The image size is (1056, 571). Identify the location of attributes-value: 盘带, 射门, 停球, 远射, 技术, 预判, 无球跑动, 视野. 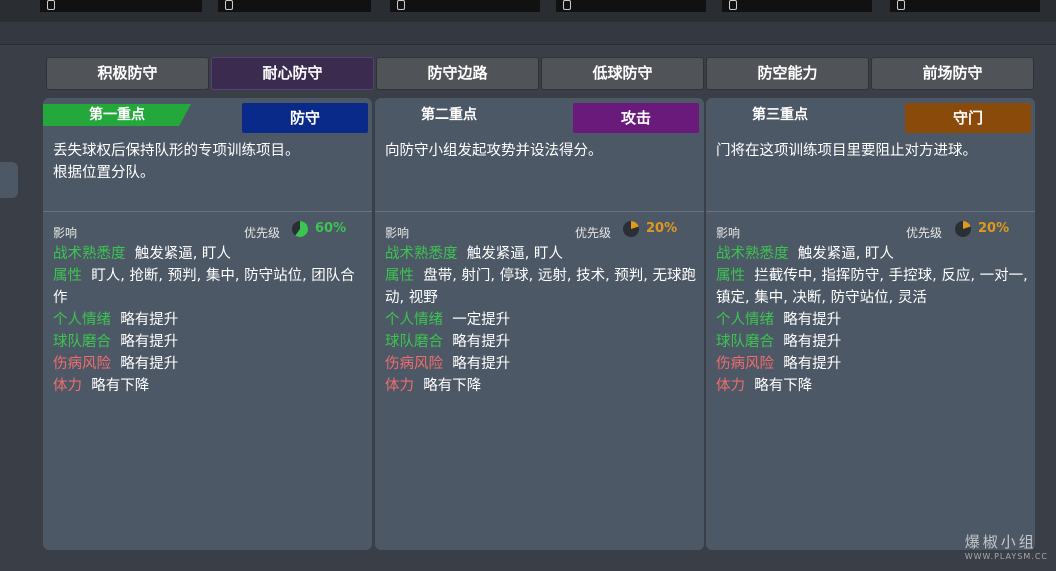
(541, 287).